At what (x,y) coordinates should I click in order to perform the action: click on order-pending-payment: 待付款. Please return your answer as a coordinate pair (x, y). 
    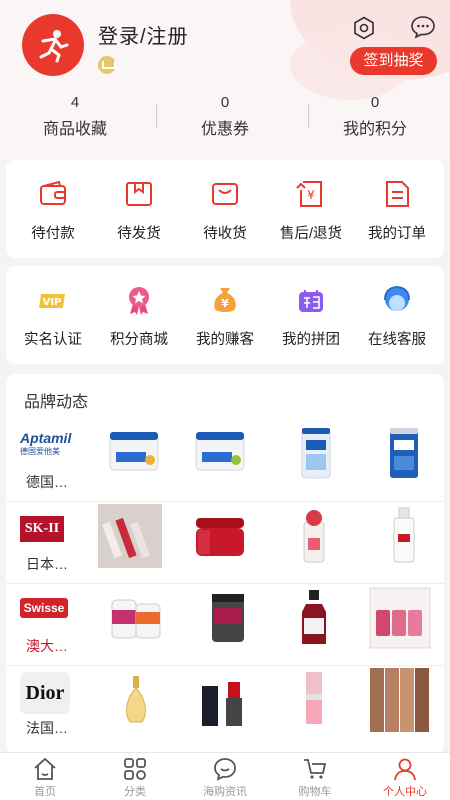
    Looking at the image, I should click on (53, 210).